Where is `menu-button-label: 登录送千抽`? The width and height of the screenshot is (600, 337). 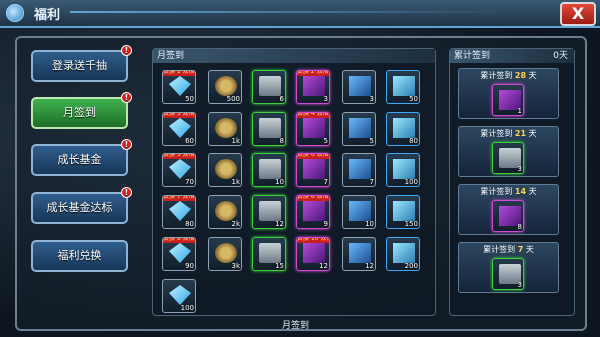
menu-button-label: 登录送千抽 is located at coordinates (79, 65).